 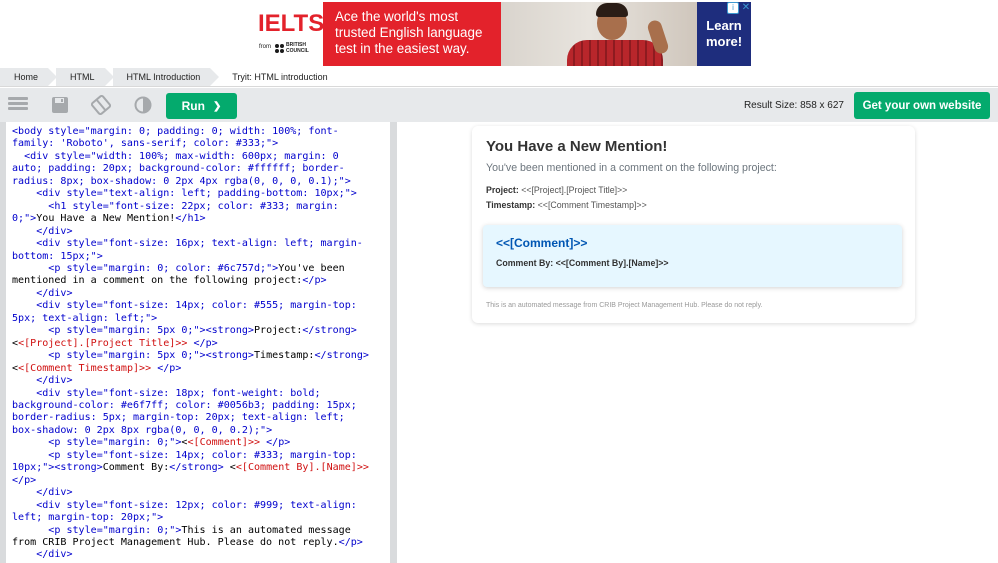 What do you see at coordinates (511, 205) in the screenshot?
I see `timestamp-label: Timestamp:` at bounding box center [511, 205].